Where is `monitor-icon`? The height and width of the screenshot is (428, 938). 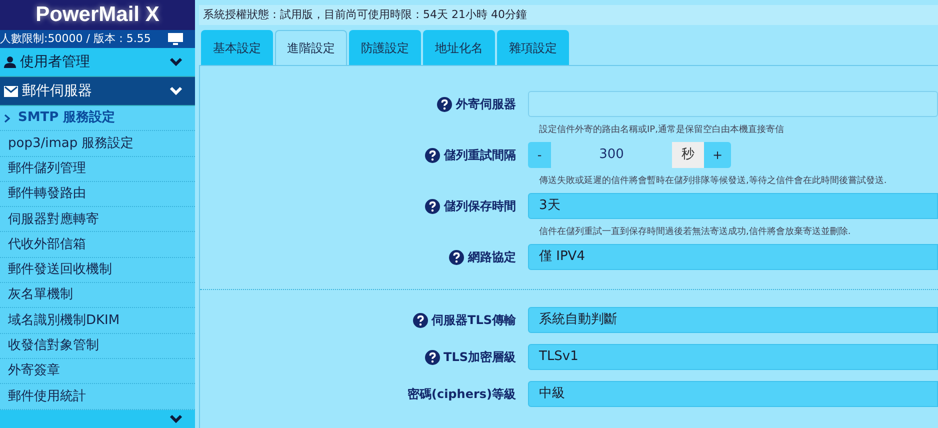
monitor-icon is located at coordinates (175, 39).